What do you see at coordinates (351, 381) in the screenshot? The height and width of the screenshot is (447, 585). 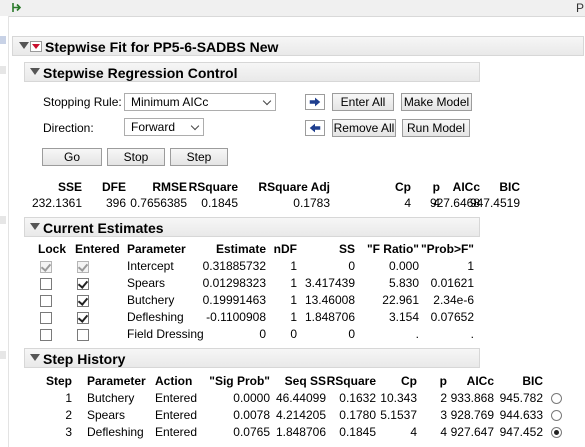 I see `history-header-rsquare: RSquare` at bounding box center [351, 381].